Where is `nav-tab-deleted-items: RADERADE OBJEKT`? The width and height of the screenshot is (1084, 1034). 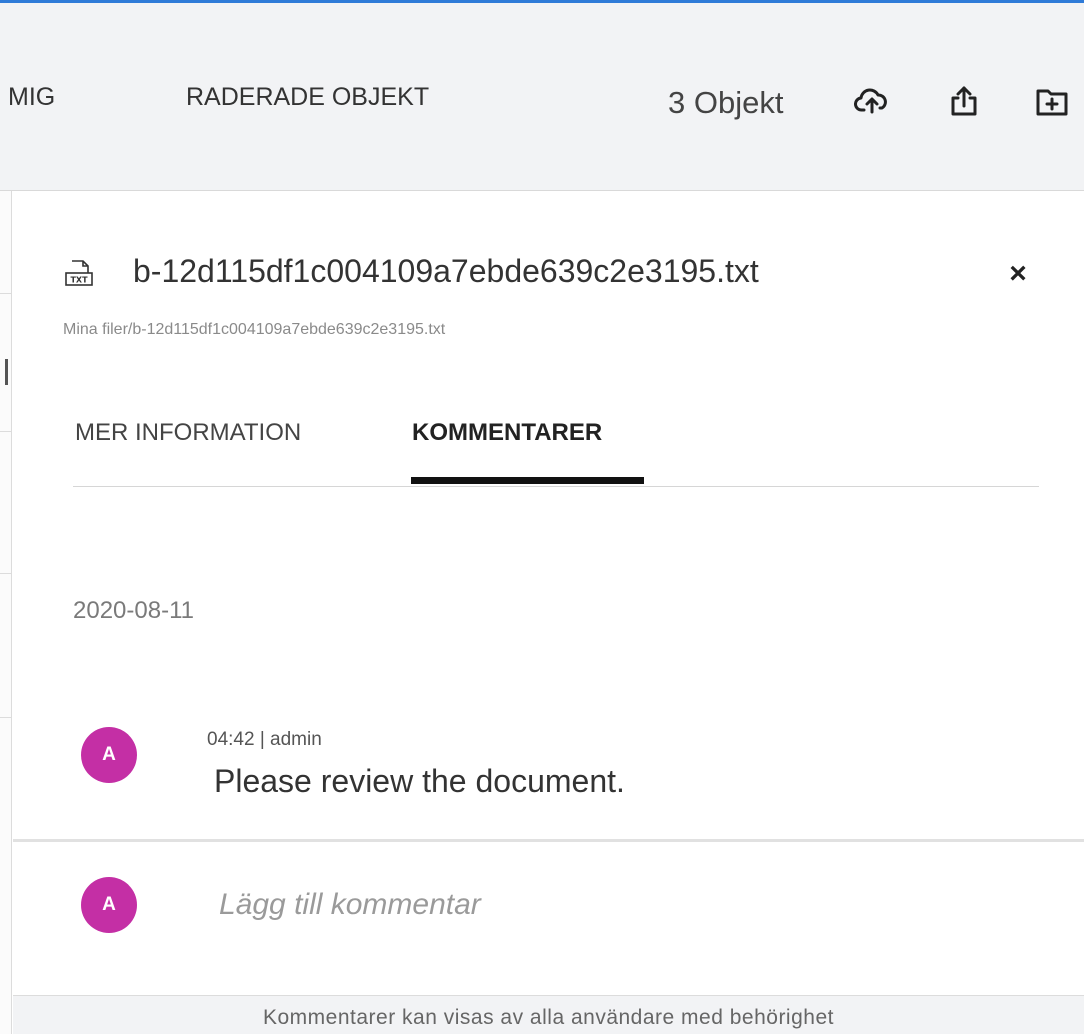 nav-tab-deleted-items: RADERADE OBJEKT is located at coordinates (307, 97).